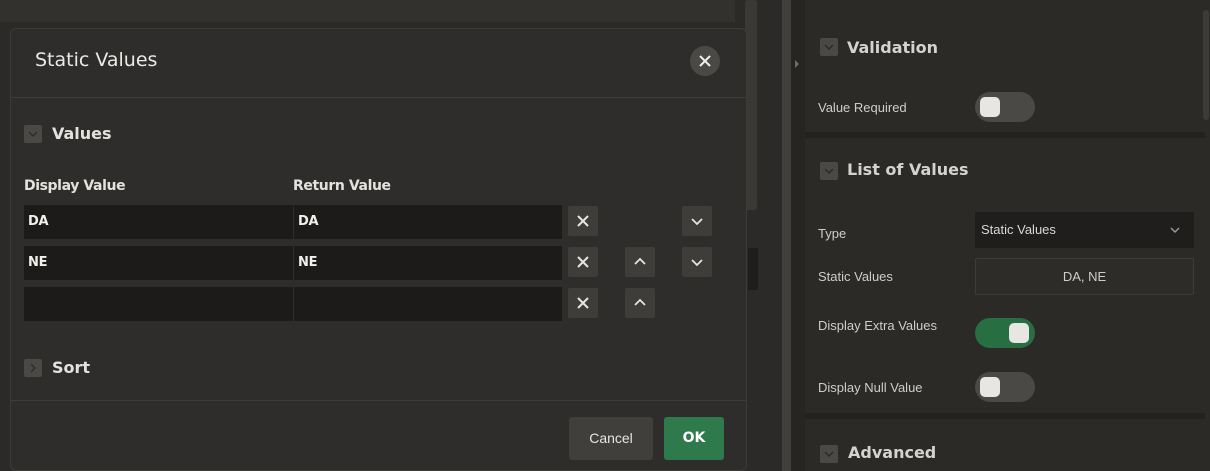 This screenshot has height=471, width=1210. I want to click on type-select: Static Values, so click(1084, 230).